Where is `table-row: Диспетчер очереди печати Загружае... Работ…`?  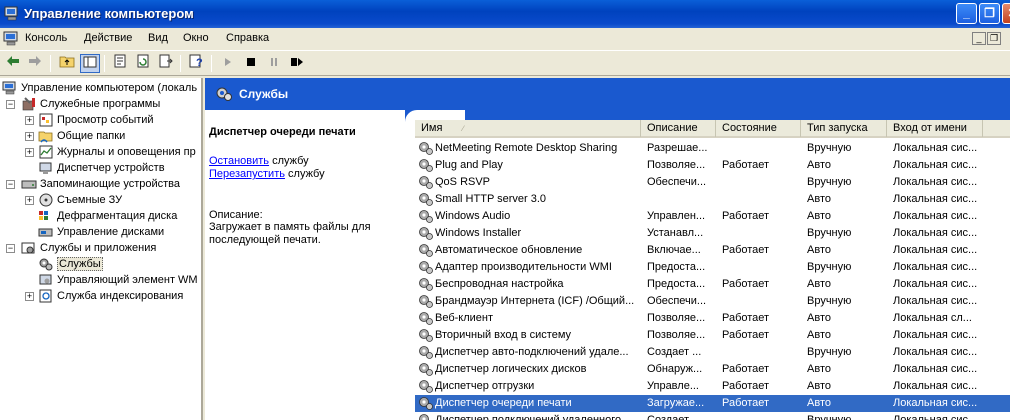
table-row: Диспетчер очереди печати Загружае... Работ… is located at coordinates (712, 403).